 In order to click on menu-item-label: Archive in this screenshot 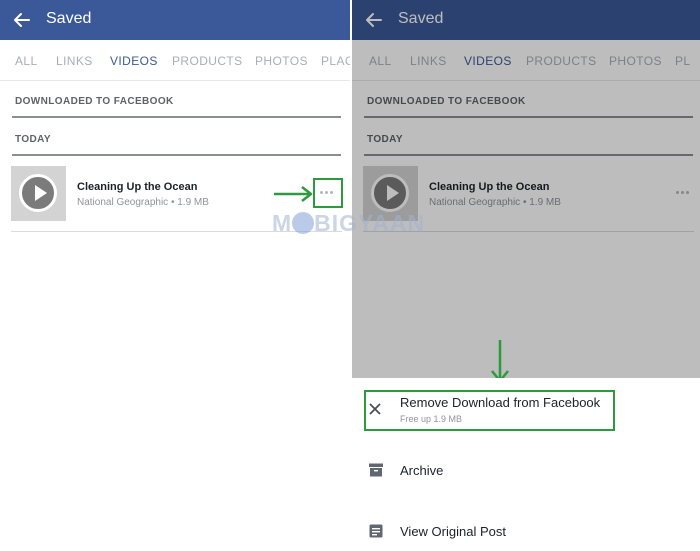, I will do `click(422, 470)`.